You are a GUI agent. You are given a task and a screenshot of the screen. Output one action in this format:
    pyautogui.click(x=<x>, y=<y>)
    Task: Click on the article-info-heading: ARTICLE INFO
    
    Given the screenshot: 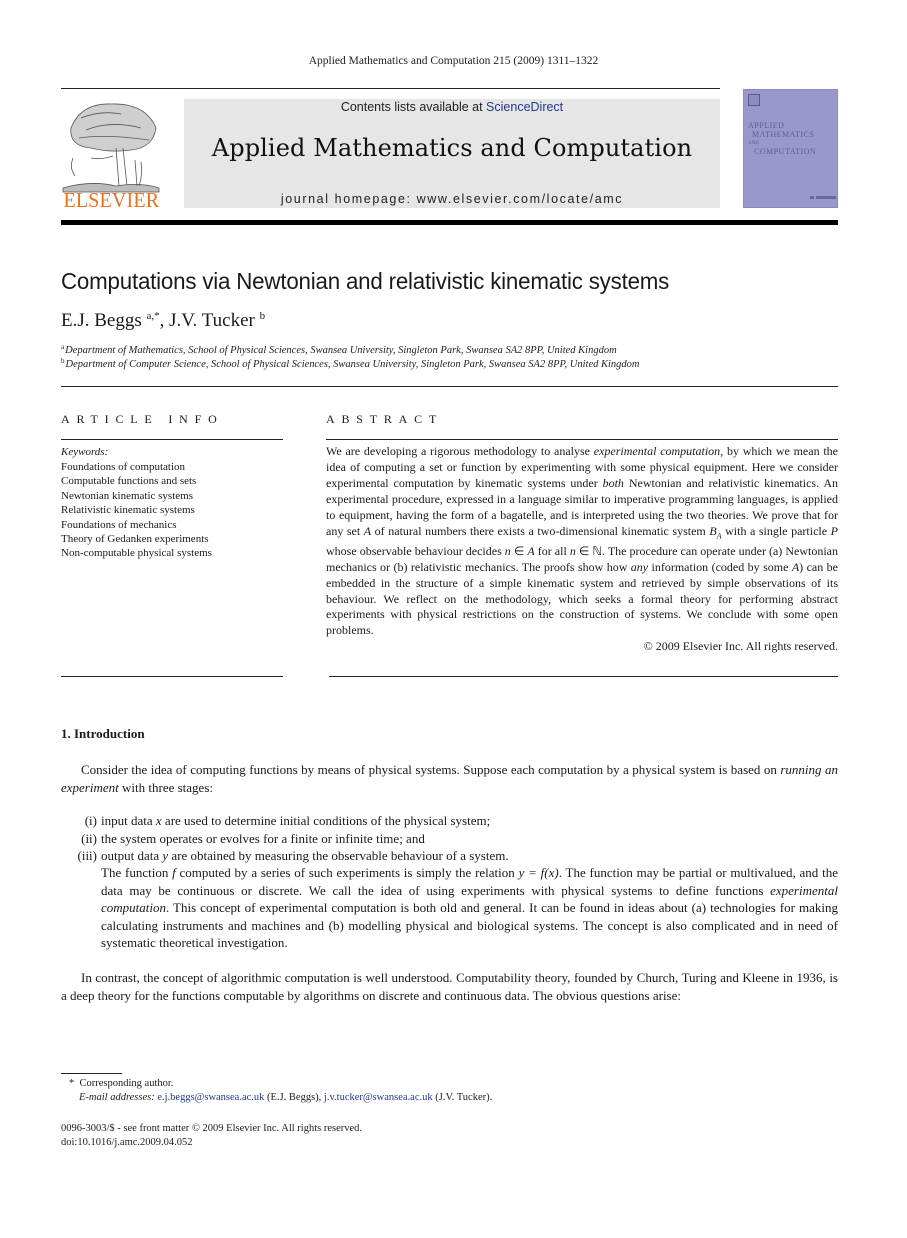 What is the action you would take?
    pyautogui.click(x=142, y=419)
    